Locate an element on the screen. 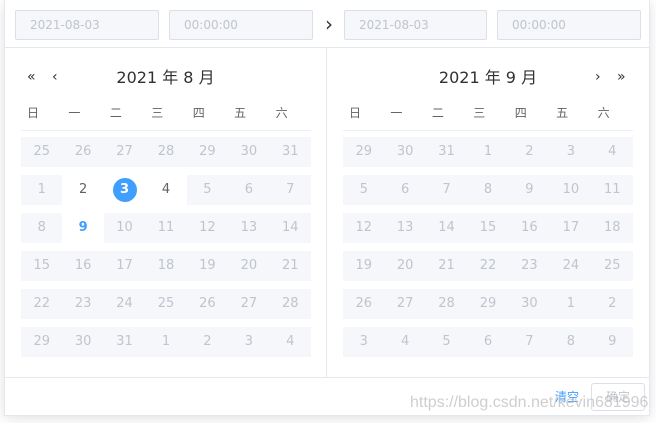  confirm-button: 确定 is located at coordinates (618, 397).